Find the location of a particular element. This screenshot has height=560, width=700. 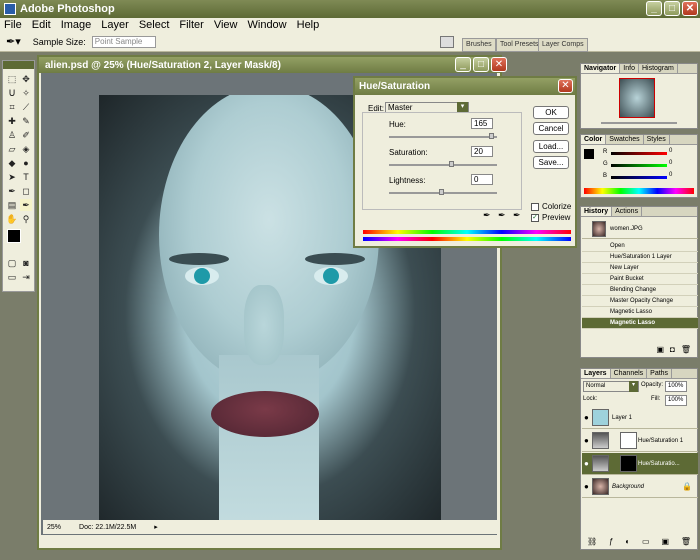

hand-tool-icon: ✋ is located at coordinates (12, 219).